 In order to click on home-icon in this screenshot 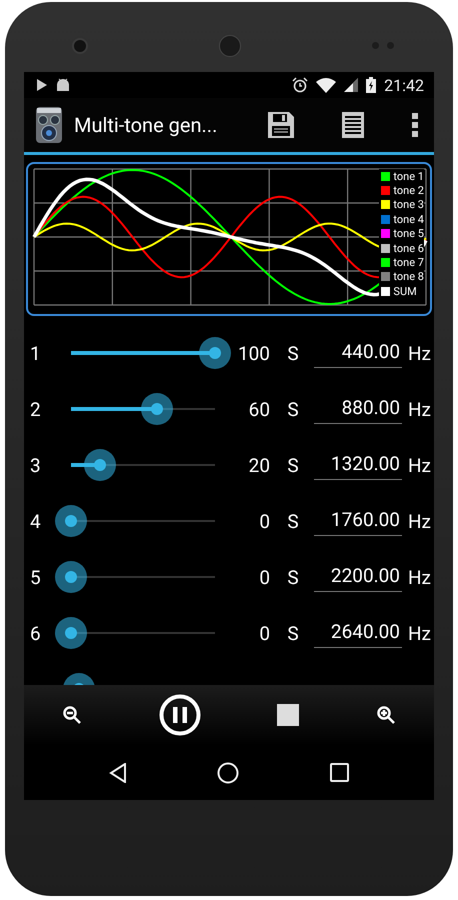, I will do `click(228, 773)`.